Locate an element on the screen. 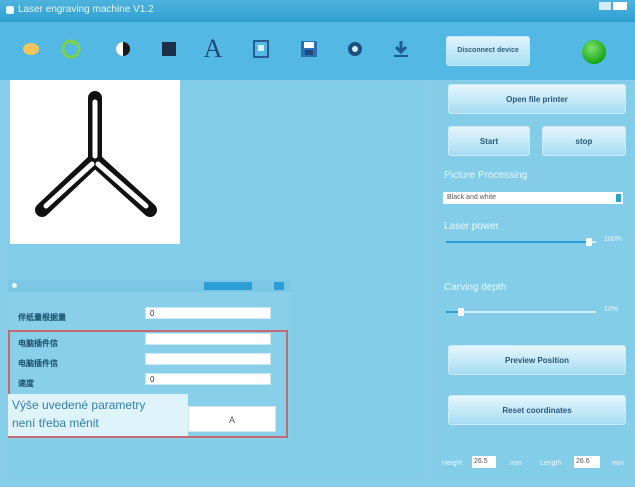  minimize-button is located at coordinates (605, 6).